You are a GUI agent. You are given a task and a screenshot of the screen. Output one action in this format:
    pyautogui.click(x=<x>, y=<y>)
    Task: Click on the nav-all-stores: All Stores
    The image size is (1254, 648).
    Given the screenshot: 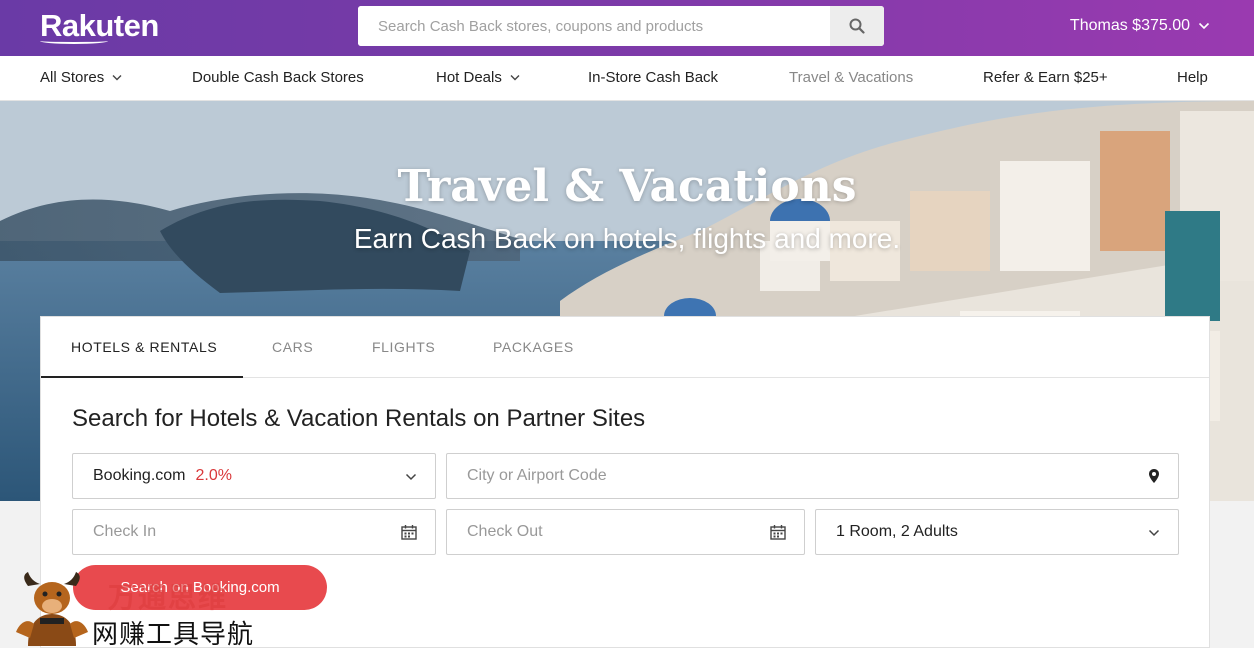 What is the action you would take?
    pyautogui.click(x=81, y=77)
    